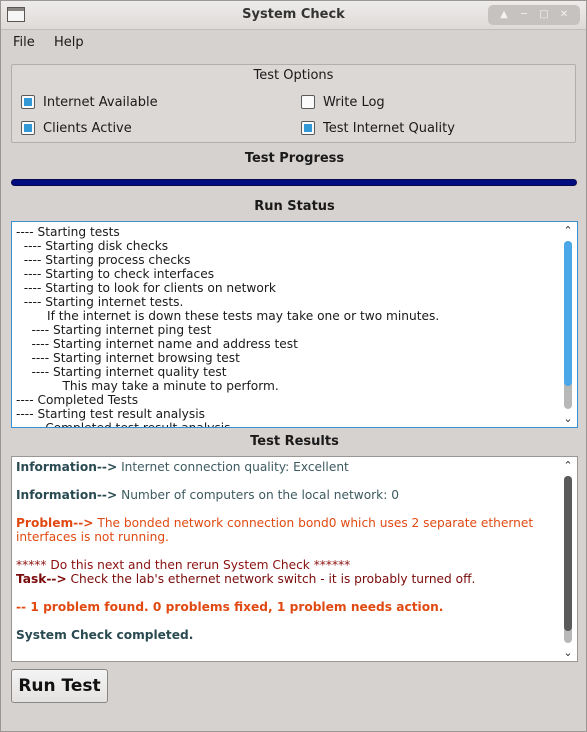  I want to click on write-log-label: Write Log, so click(354, 102).